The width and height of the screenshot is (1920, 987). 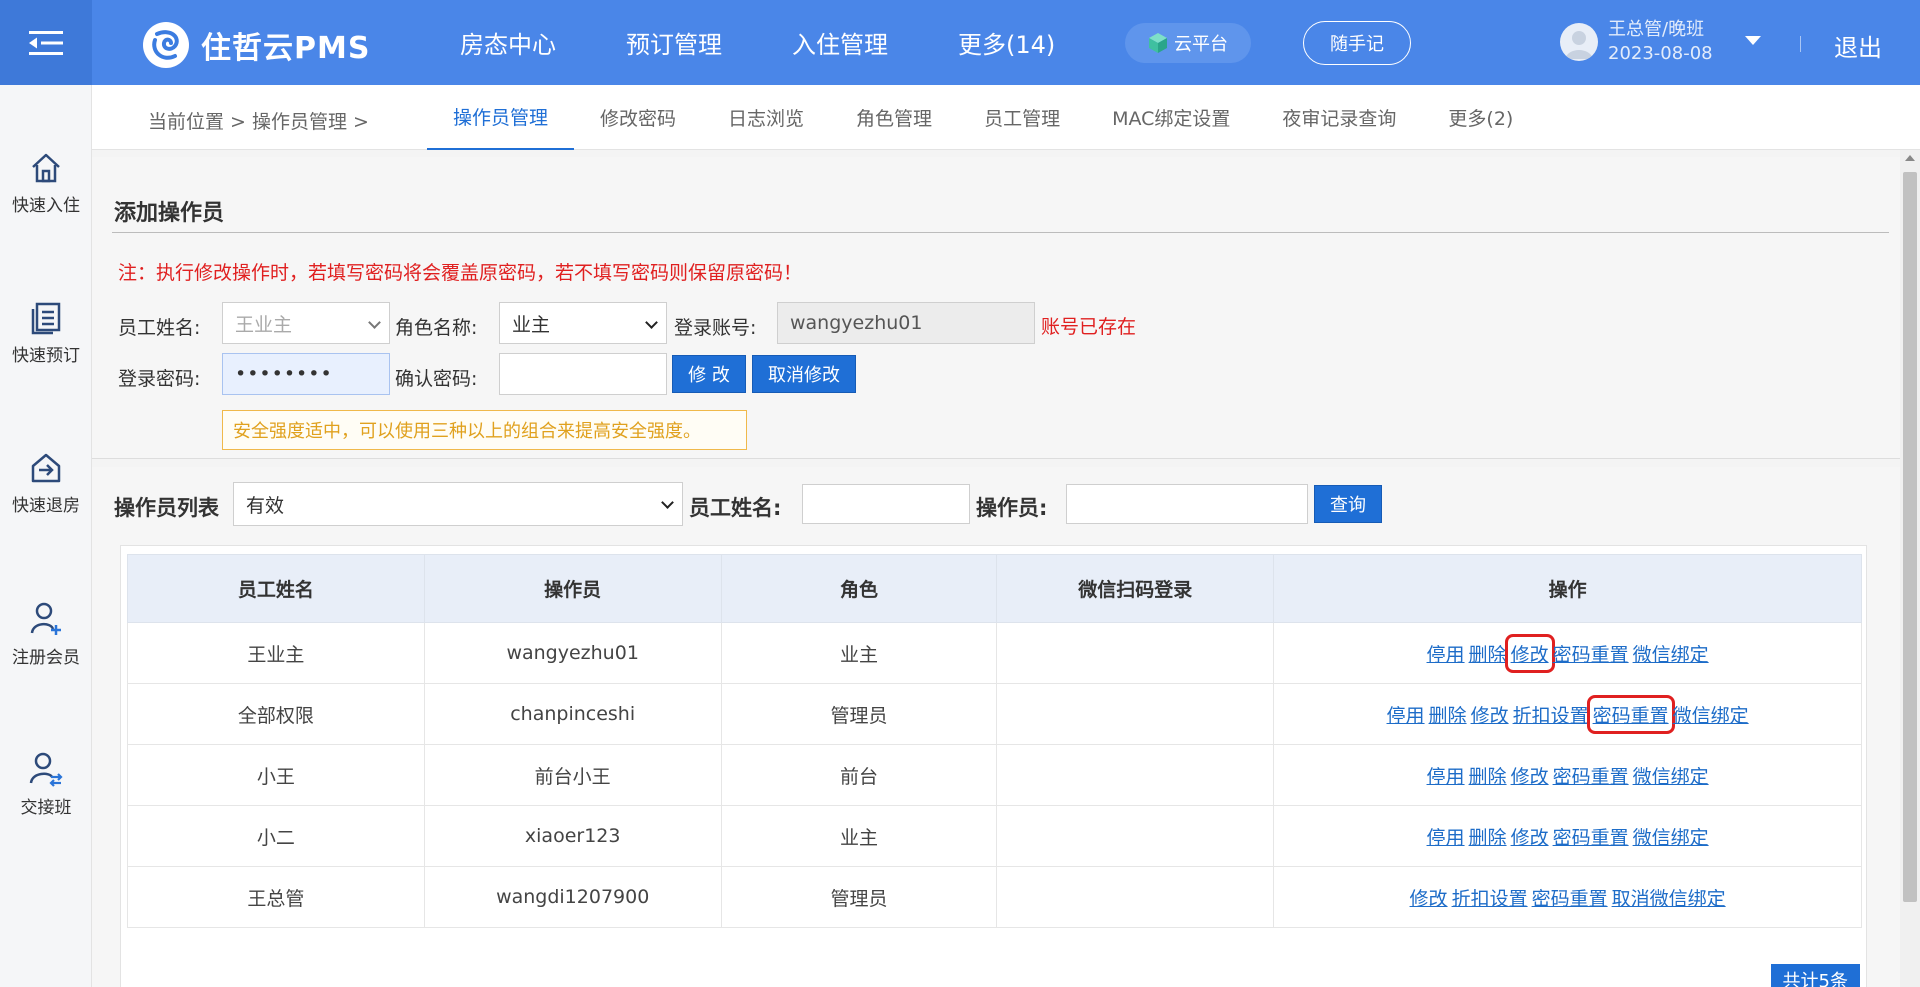 I want to click on nav-room-status: 房态中心, so click(x=508, y=42).